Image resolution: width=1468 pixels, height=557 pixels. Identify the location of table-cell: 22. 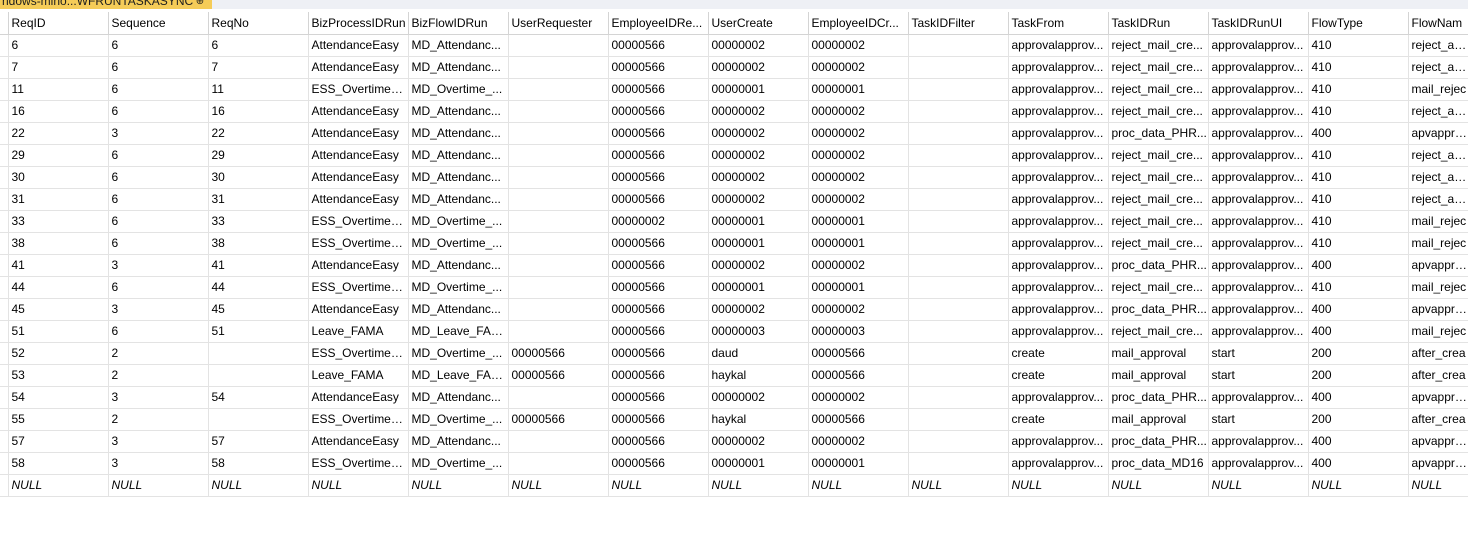
(58, 133).